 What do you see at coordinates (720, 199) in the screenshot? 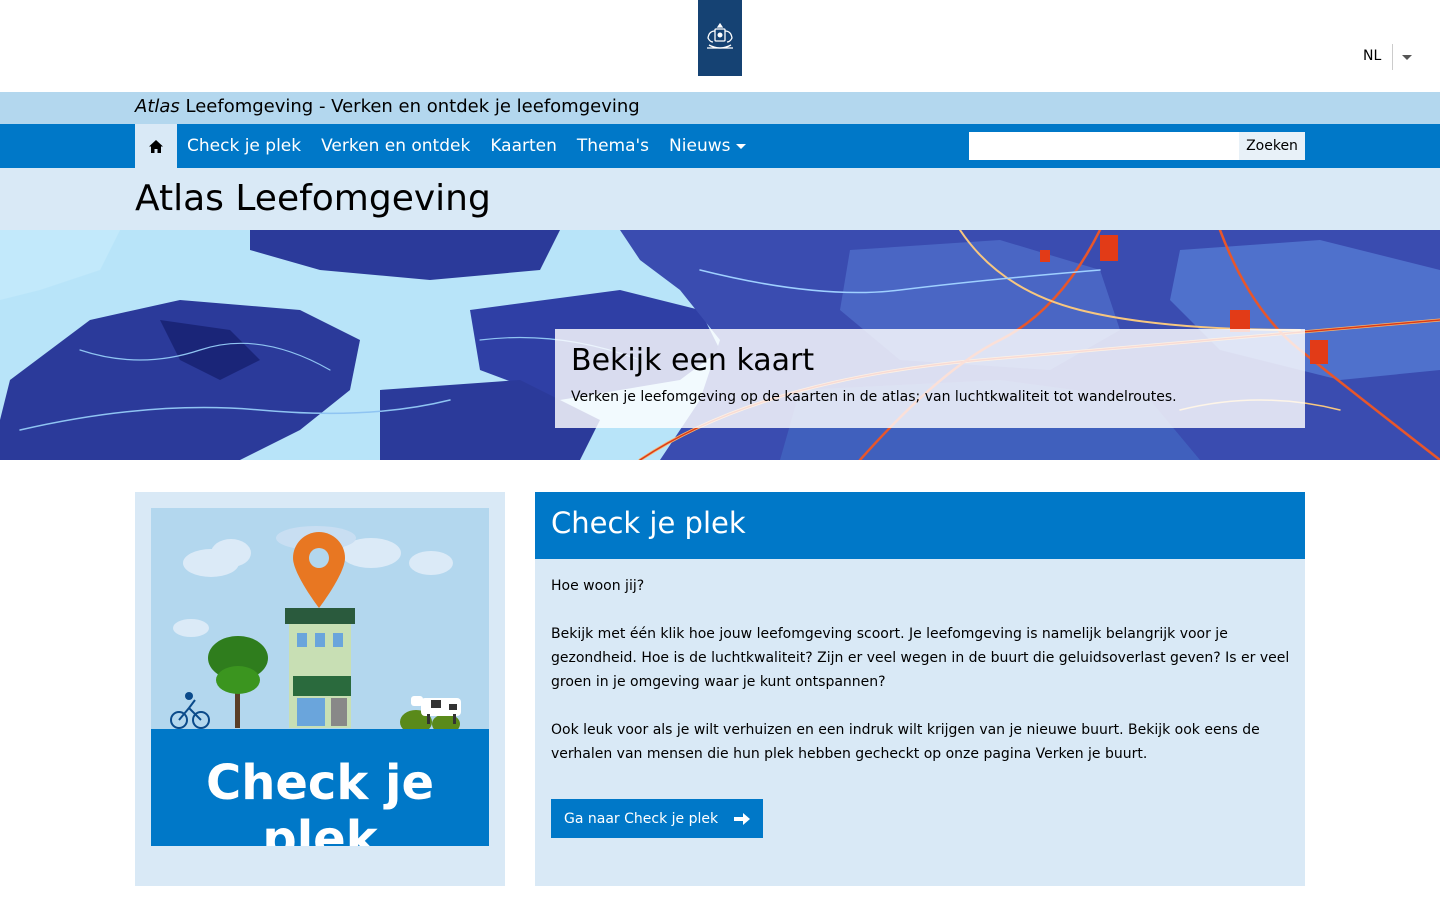
I see `page-title-band: Atlas Leefomgeving` at bounding box center [720, 199].